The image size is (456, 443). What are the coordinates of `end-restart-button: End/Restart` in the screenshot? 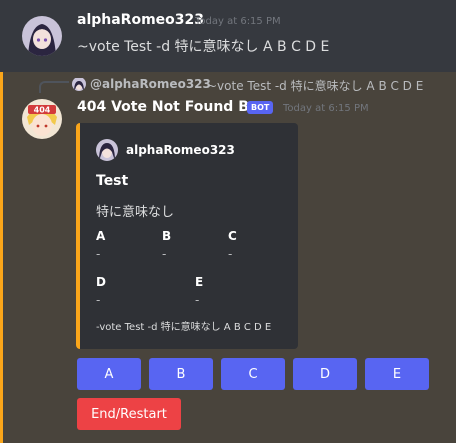 It's located at (129, 414).